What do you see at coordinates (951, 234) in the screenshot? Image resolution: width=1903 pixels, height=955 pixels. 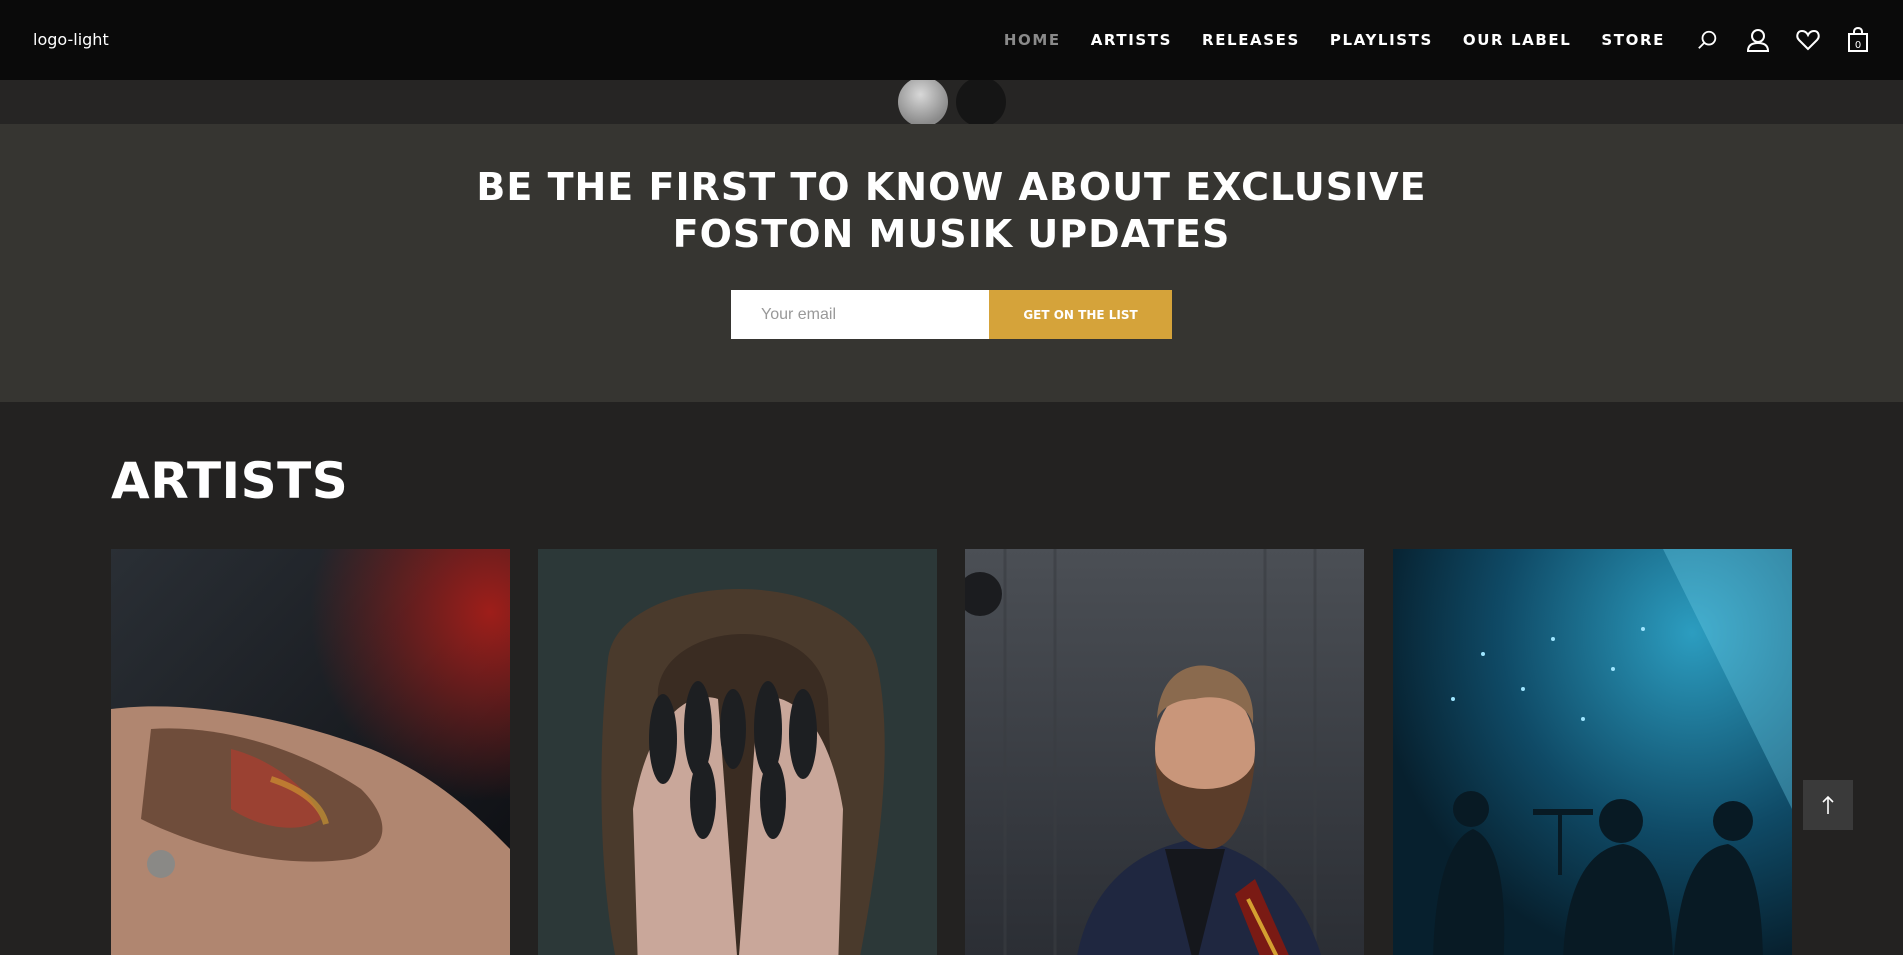 I see `newsletter-title-line-2: FOSTON MUSIK UPDATES` at bounding box center [951, 234].